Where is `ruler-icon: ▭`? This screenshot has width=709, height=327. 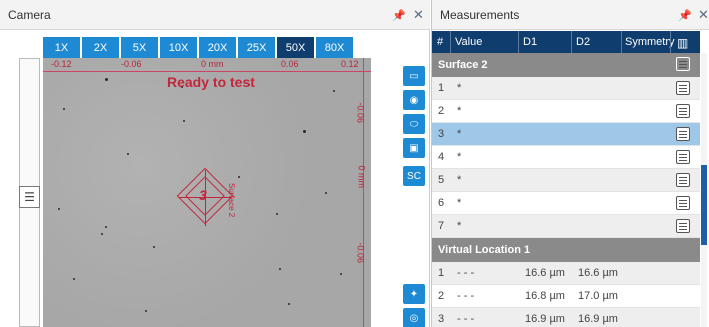 ruler-icon: ▭ is located at coordinates (414, 76).